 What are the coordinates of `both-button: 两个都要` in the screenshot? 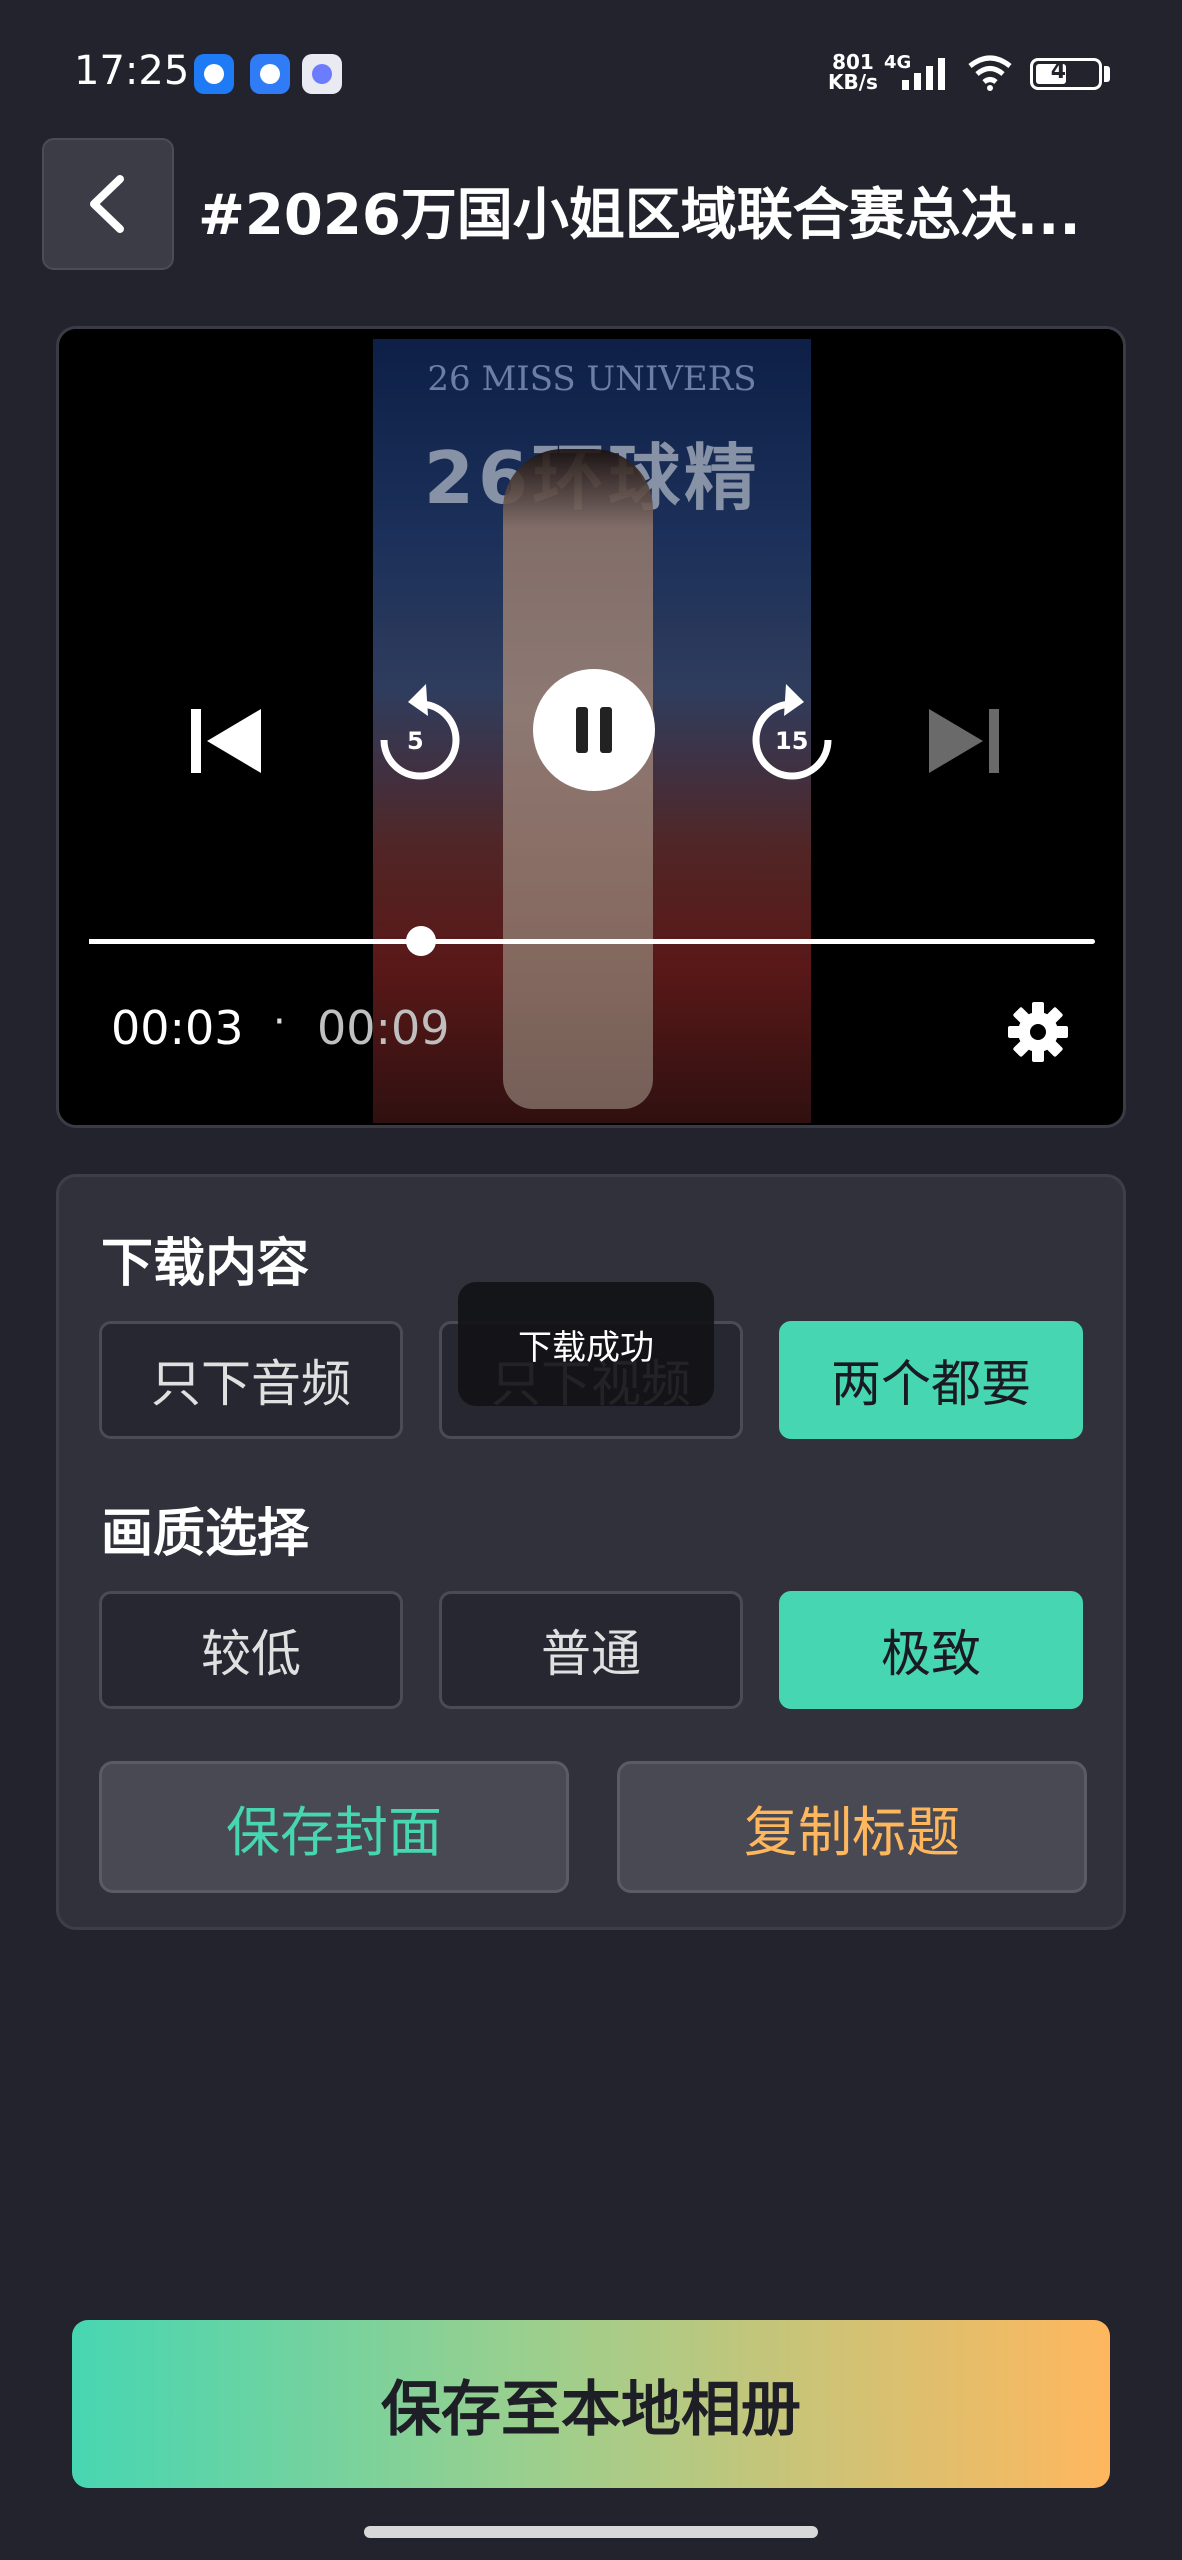 It's located at (931, 1380).